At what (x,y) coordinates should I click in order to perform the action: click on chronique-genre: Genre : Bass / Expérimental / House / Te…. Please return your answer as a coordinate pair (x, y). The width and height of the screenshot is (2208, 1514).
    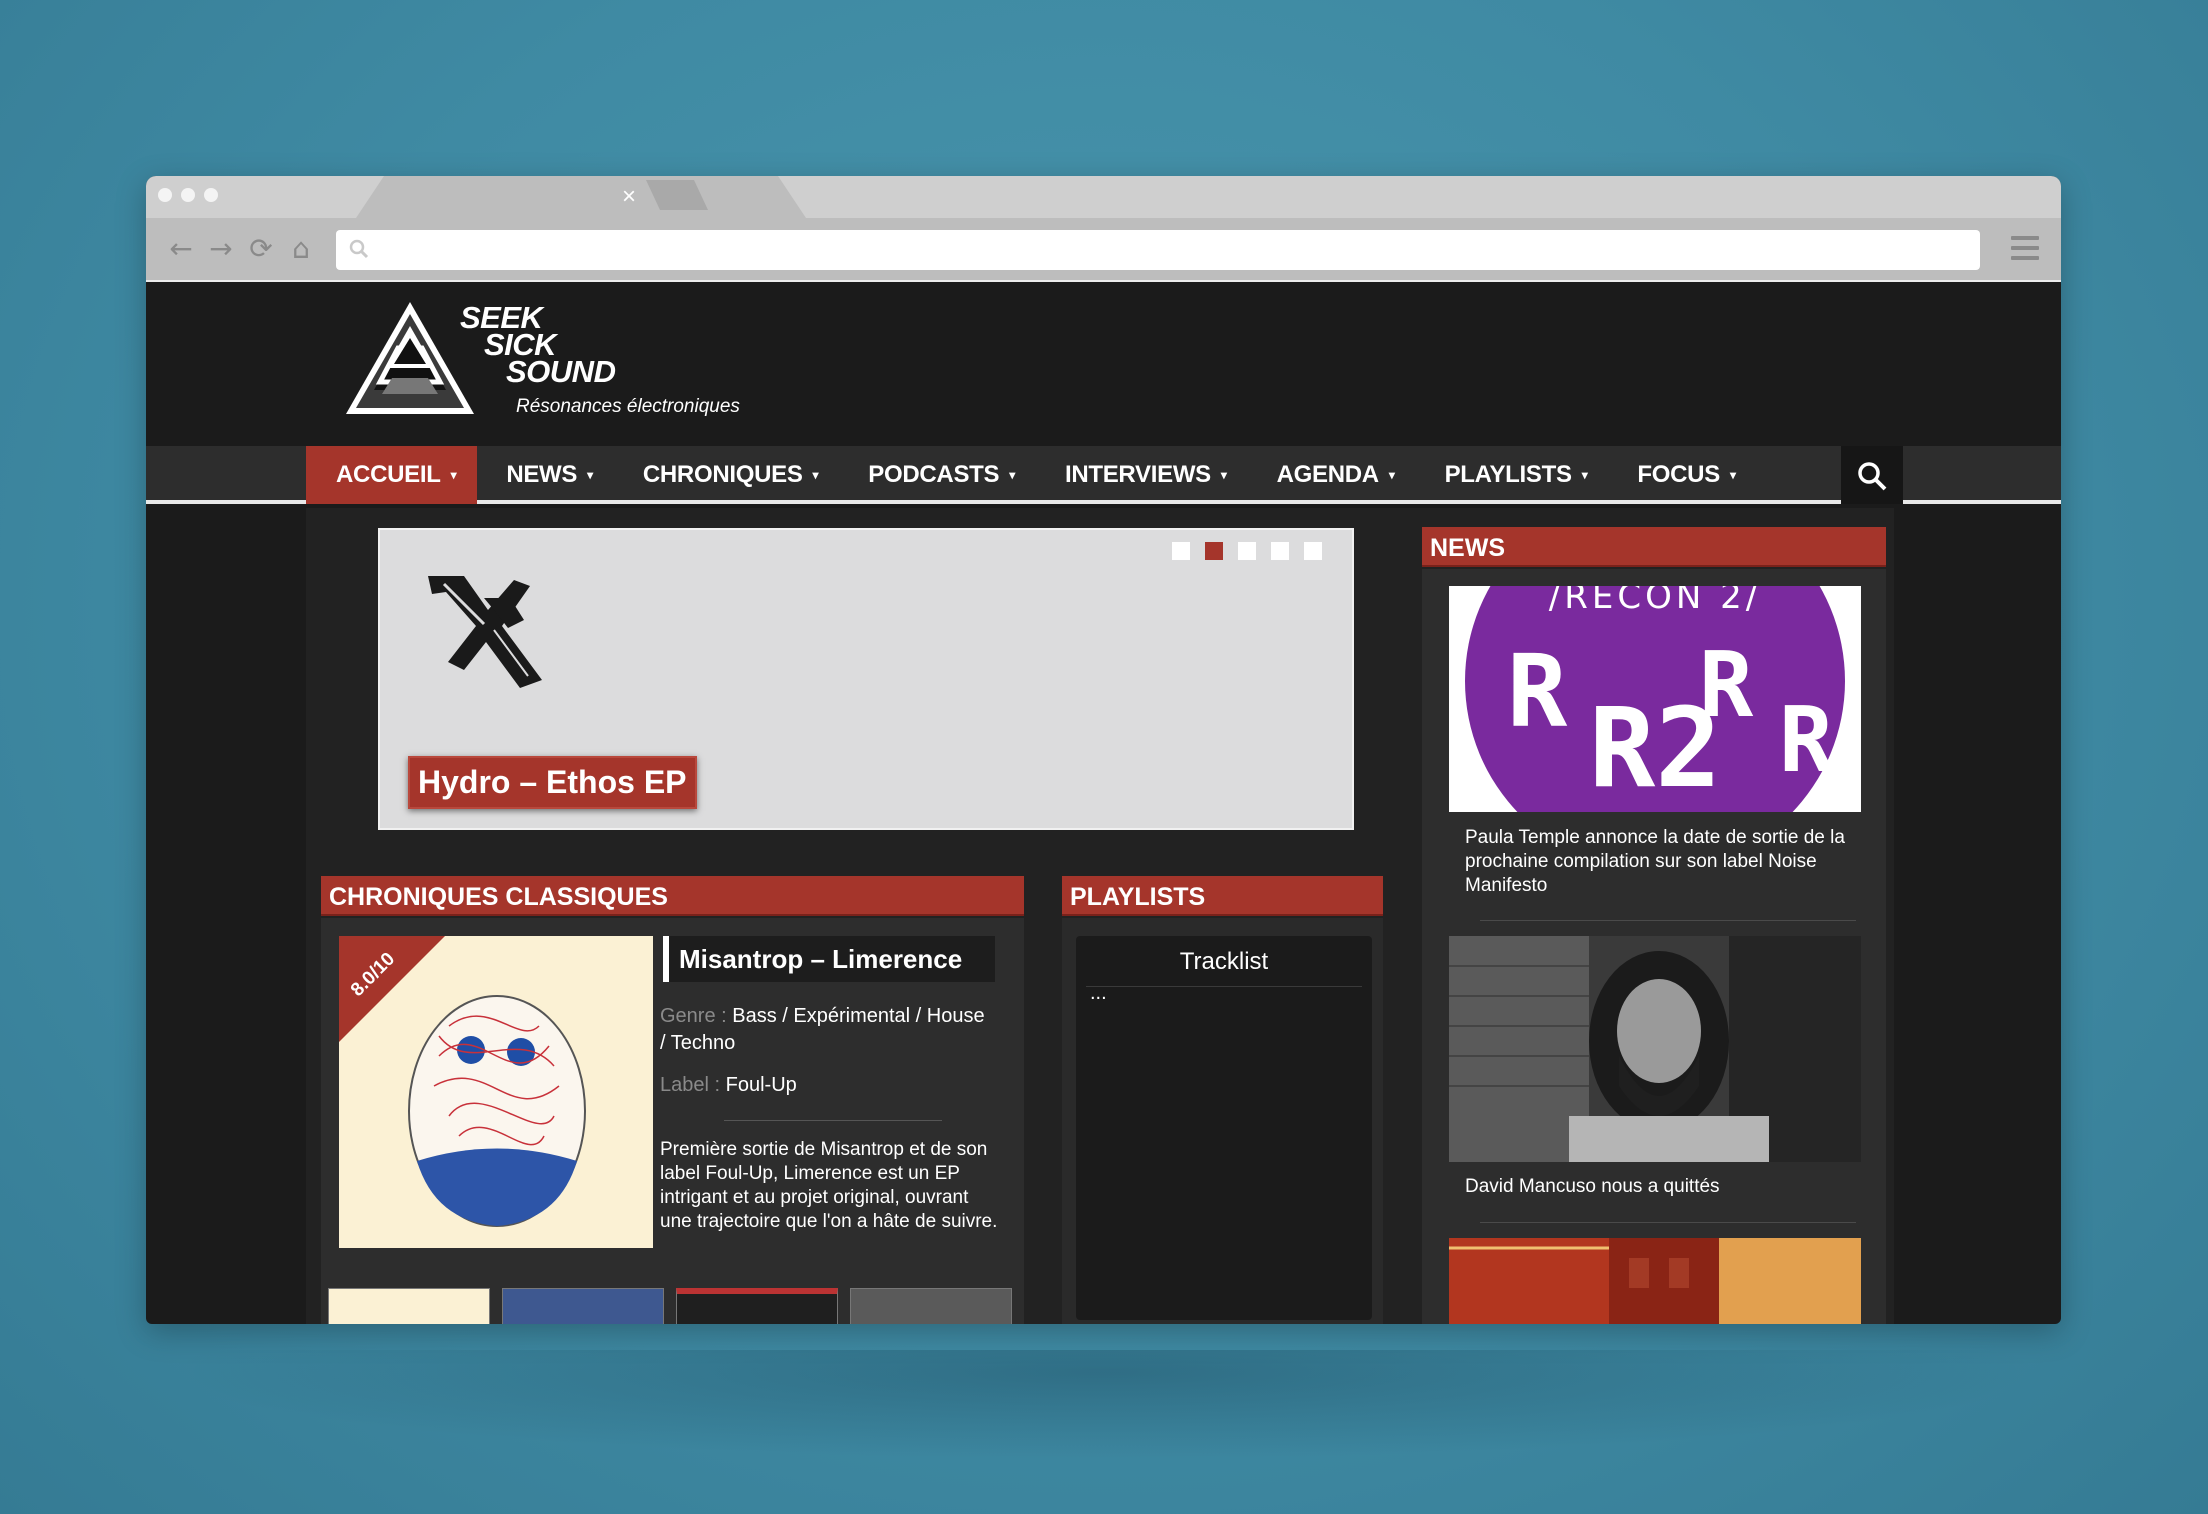
    Looking at the image, I should click on (822, 1029).